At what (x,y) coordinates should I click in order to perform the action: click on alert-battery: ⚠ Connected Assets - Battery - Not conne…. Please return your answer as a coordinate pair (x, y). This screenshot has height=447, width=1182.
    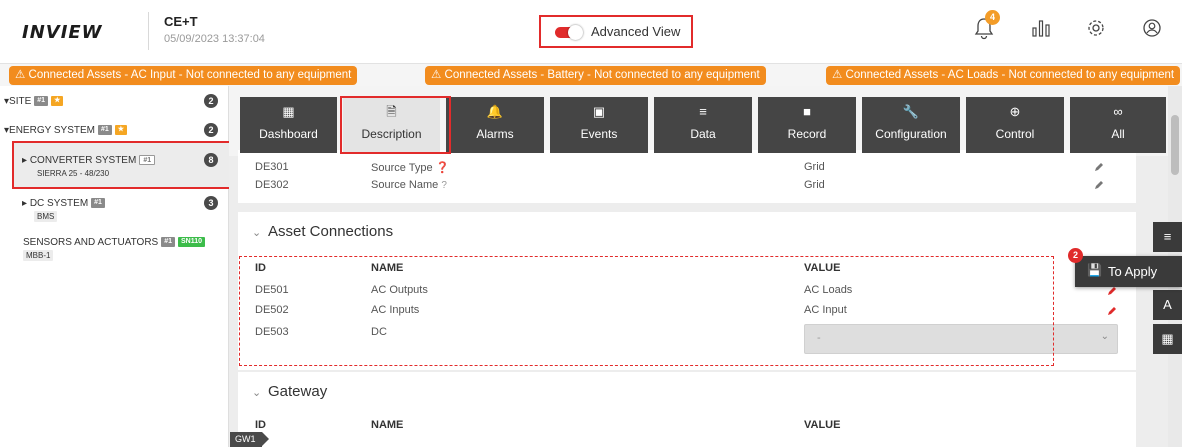
    Looking at the image, I should click on (595, 75).